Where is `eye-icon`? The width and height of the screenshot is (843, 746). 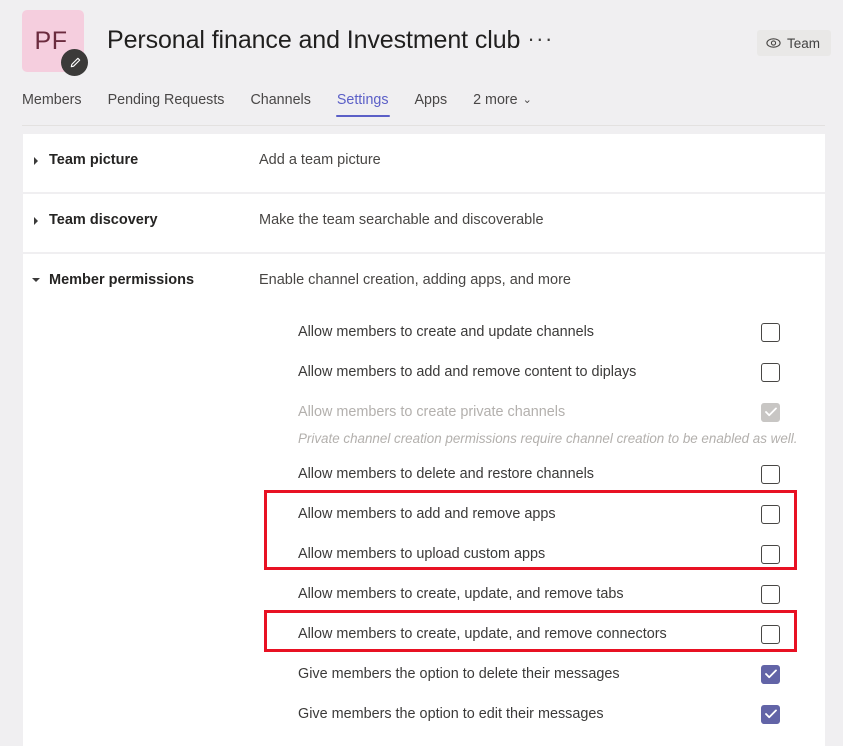
eye-icon is located at coordinates (773, 43).